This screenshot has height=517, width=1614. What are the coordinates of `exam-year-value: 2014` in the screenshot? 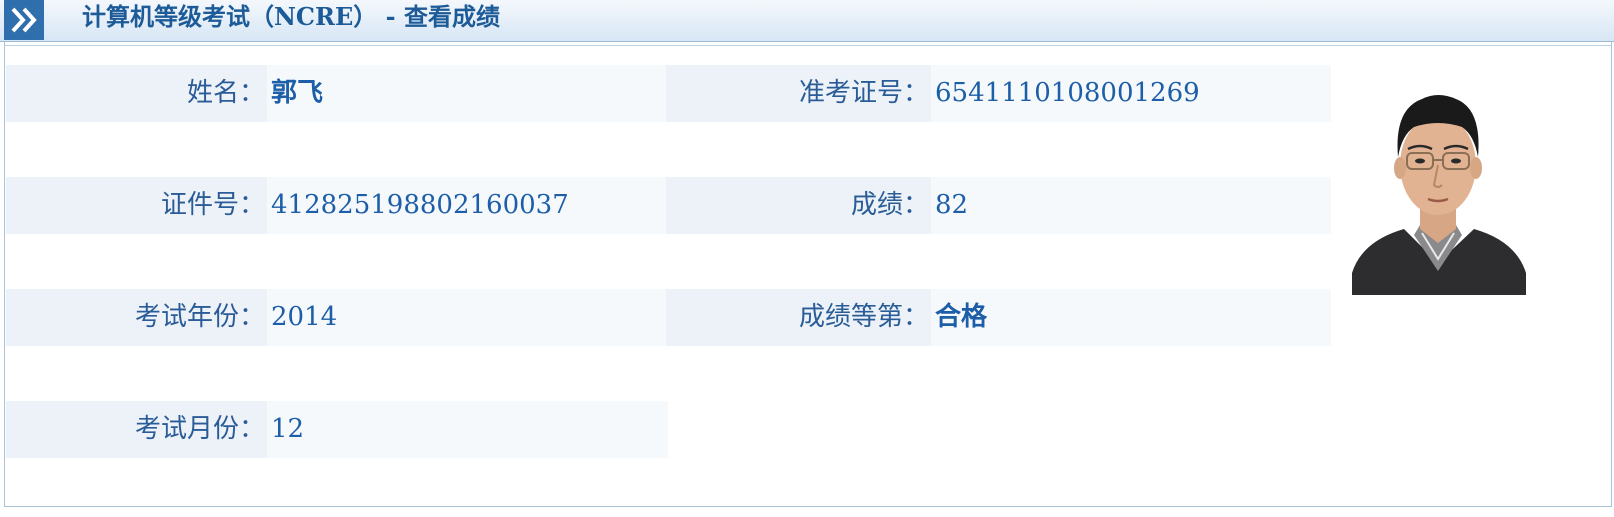 It's located at (467, 317).